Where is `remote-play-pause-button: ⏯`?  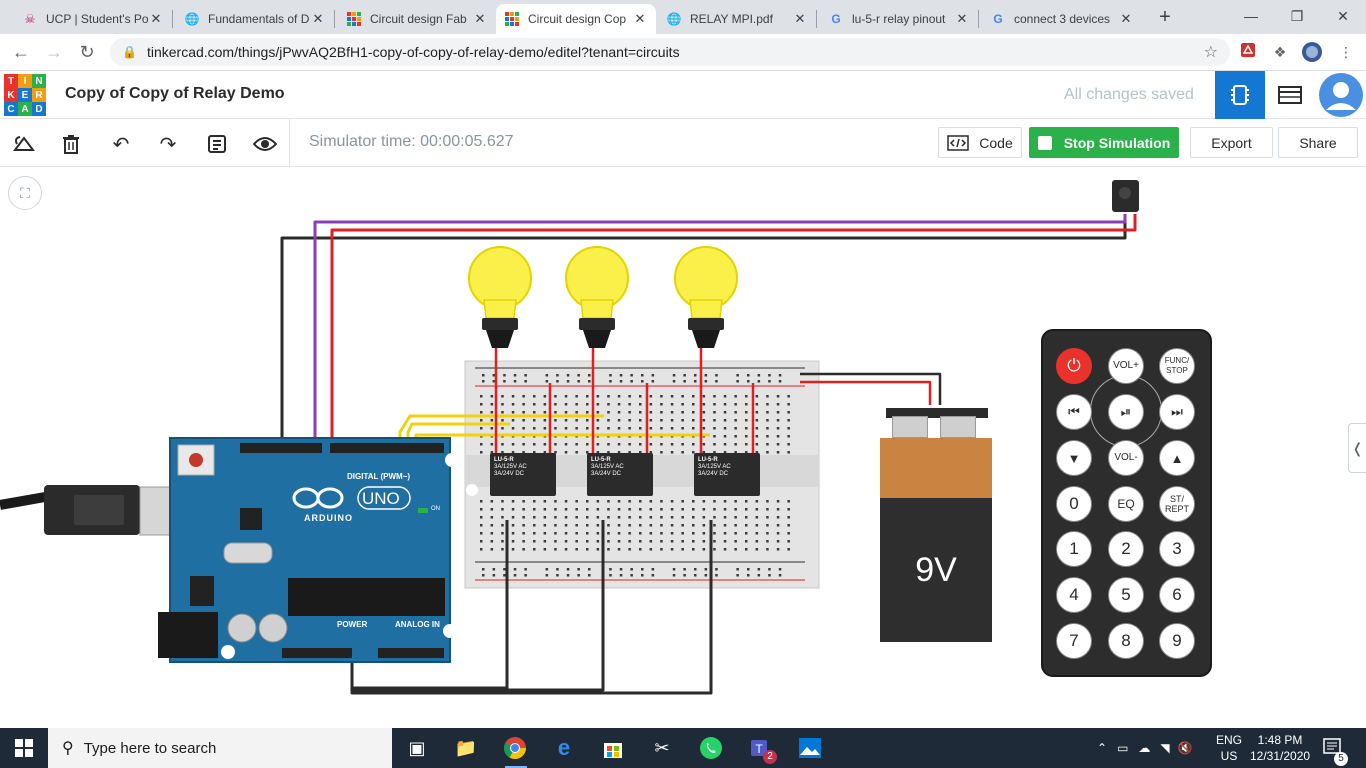 remote-play-pause-button: ⏯ is located at coordinates (1126, 412).